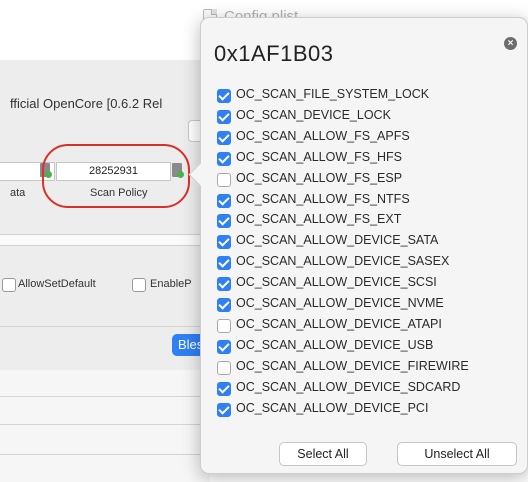 The width and height of the screenshot is (528, 482). I want to click on scan-flag-item: OC_SCAN_DEVICE_LOCK, so click(367, 118).